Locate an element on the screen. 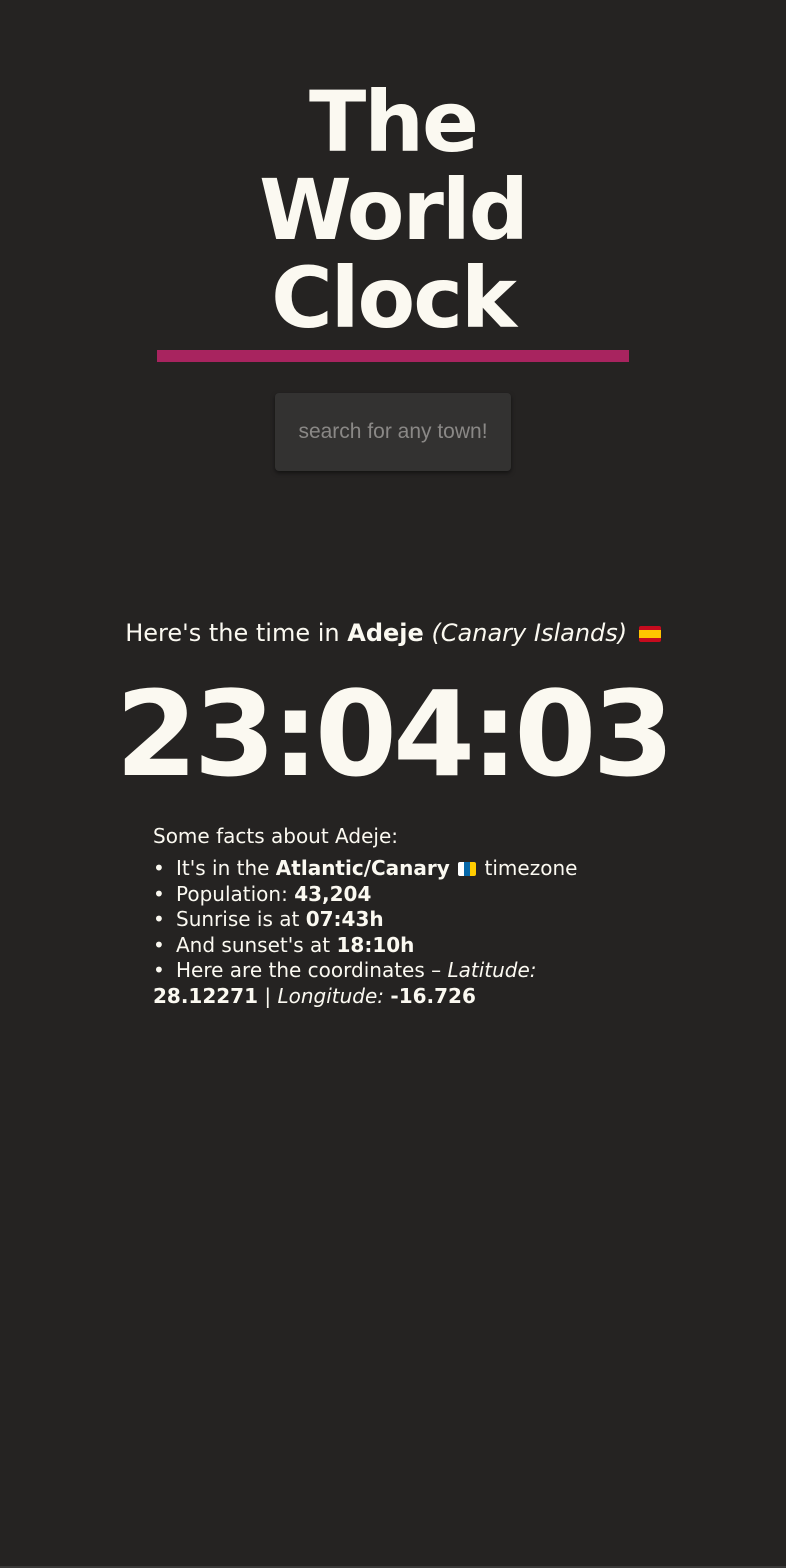  intro-prefix: Here's the time in is located at coordinates (232, 633).